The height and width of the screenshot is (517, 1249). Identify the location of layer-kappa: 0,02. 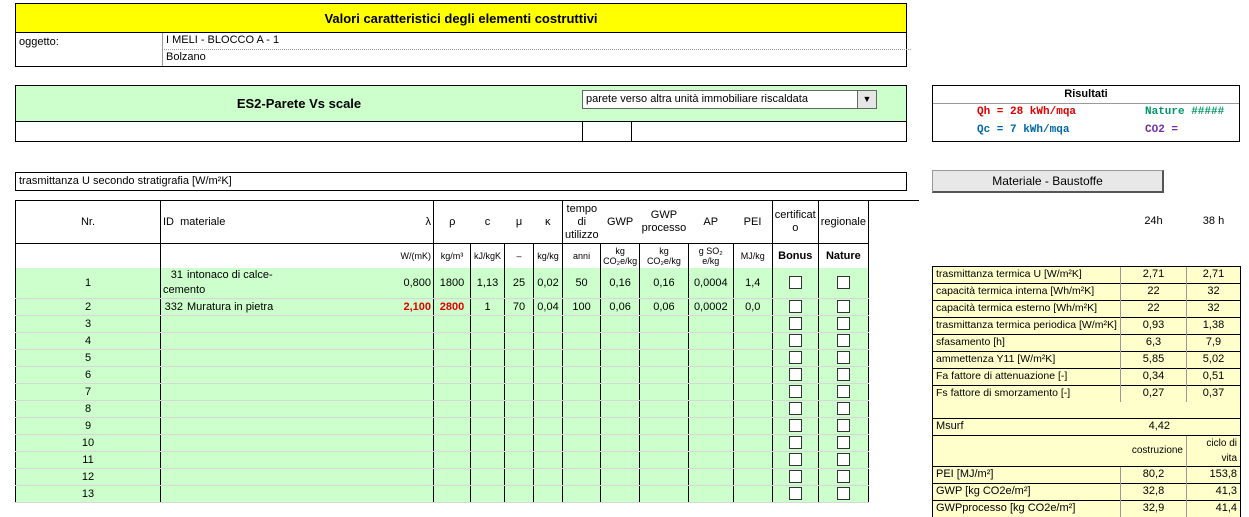
(548, 283).